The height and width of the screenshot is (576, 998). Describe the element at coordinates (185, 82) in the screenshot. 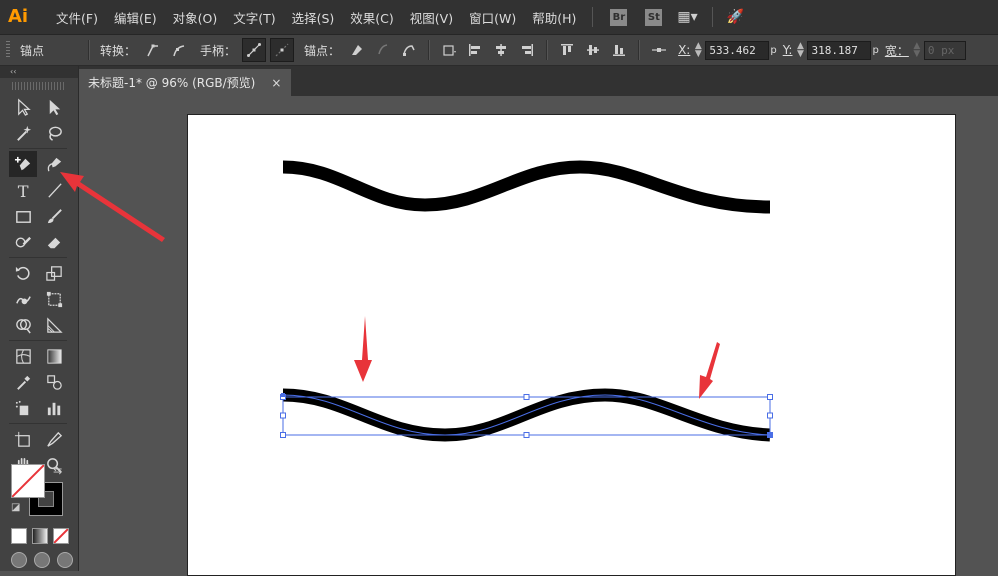

I see `document-tab: 未标题-1* @ 96% (RGB/预览) ×` at that location.